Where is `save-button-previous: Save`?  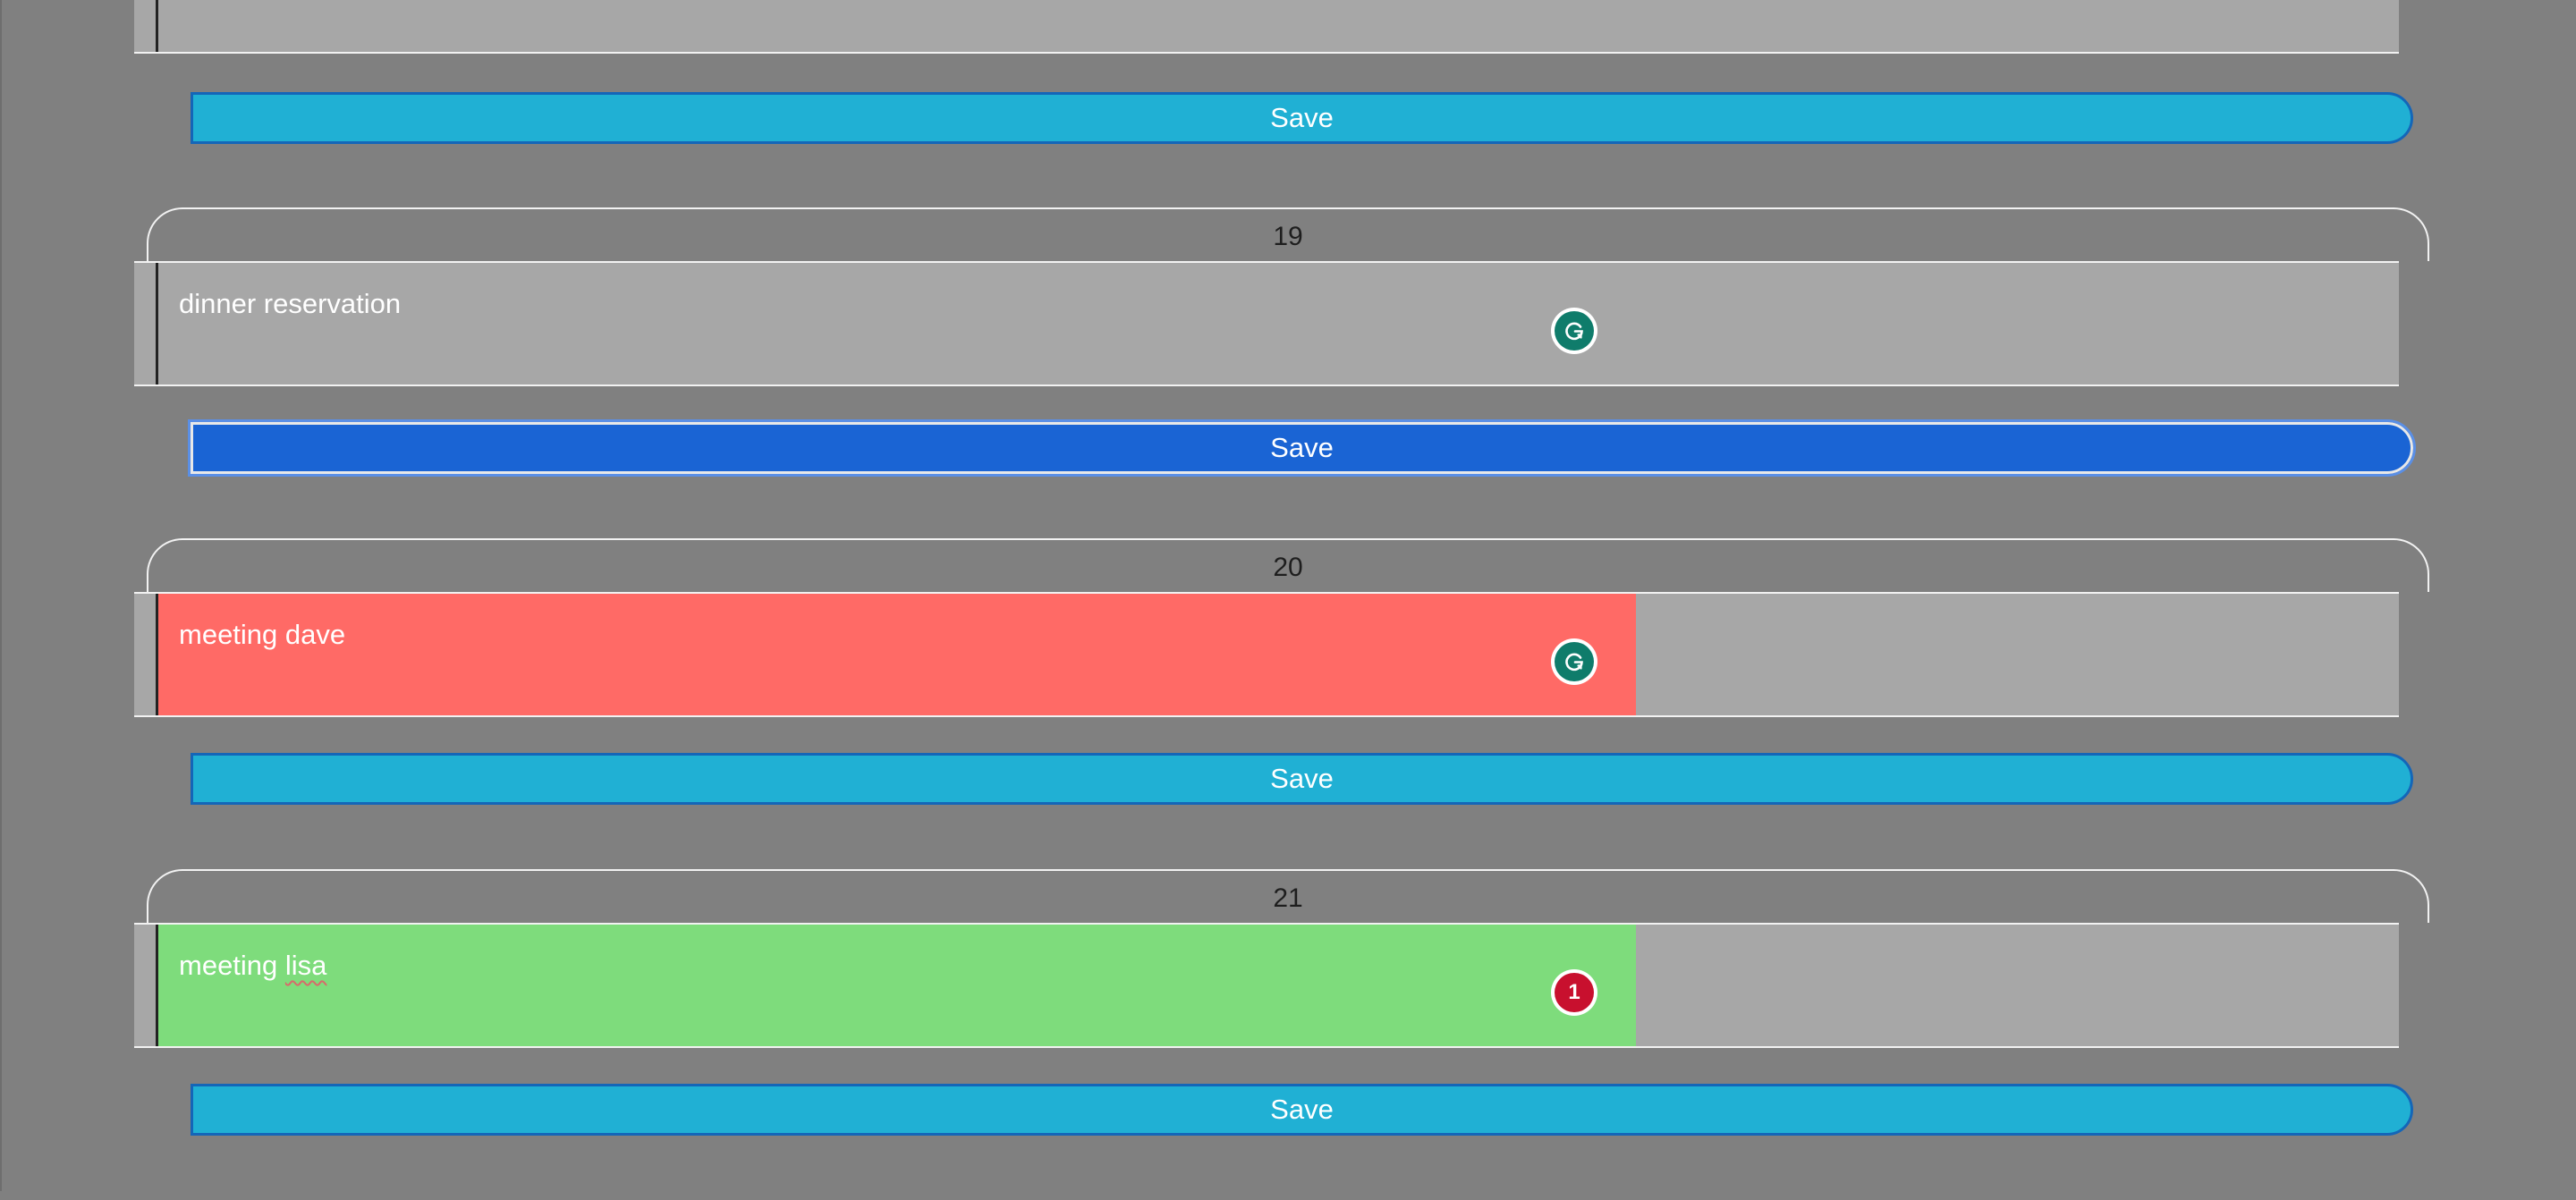 save-button-previous: Save is located at coordinates (1302, 118).